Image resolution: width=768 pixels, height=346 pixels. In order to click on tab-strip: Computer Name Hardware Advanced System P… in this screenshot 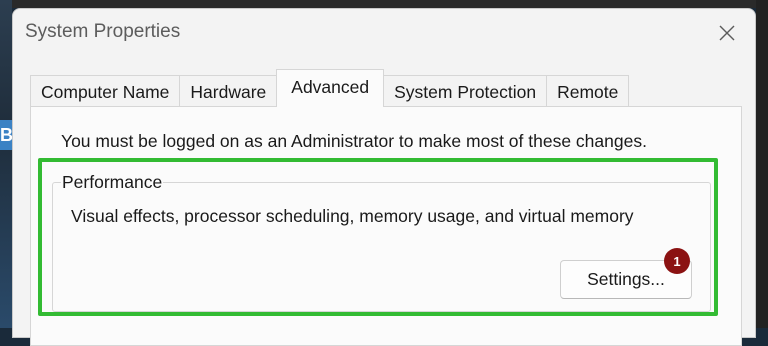, I will do `click(330, 88)`.